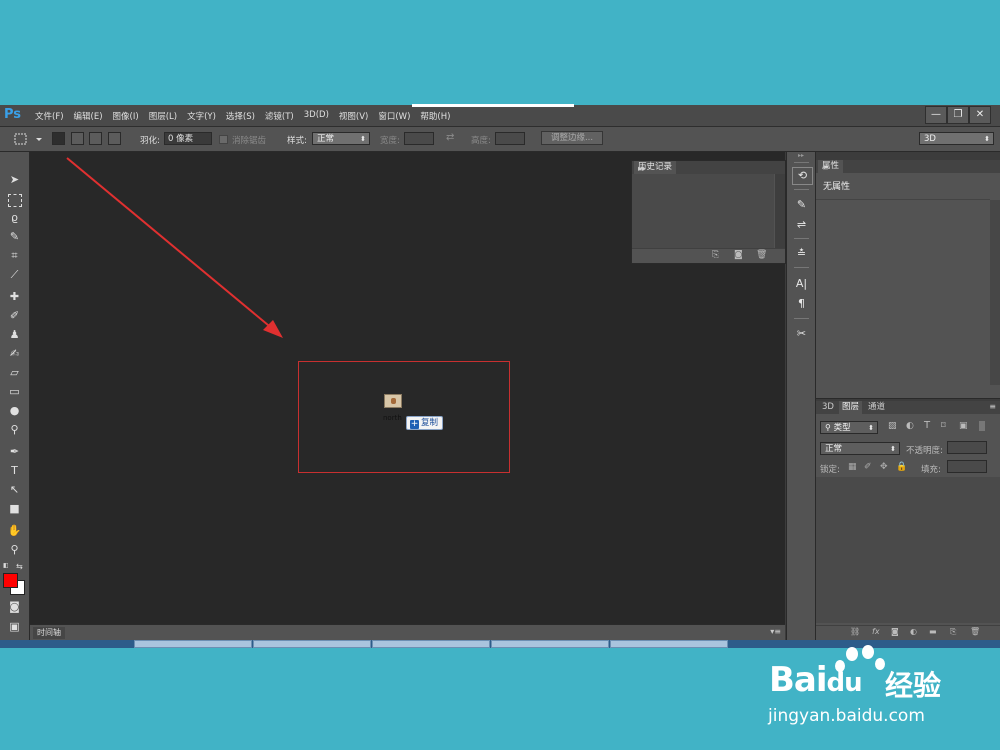  What do you see at coordinates (392, 418) in the screenshot?
I see `dragged-file-name: north` at bounding box center [392, 418].